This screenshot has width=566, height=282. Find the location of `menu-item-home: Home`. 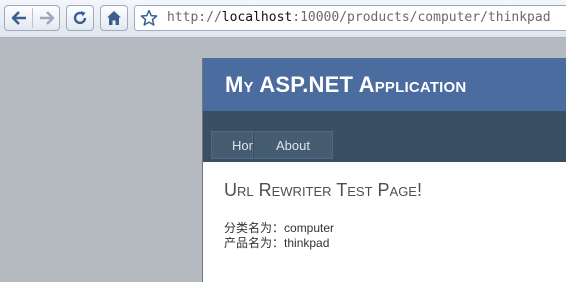

menu-item-home: Home is located at coordinates (239, 145).